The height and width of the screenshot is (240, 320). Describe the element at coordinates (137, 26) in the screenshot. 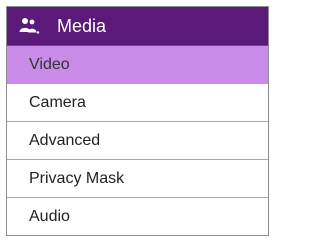

I see `media-menu-header: Media` at that location.